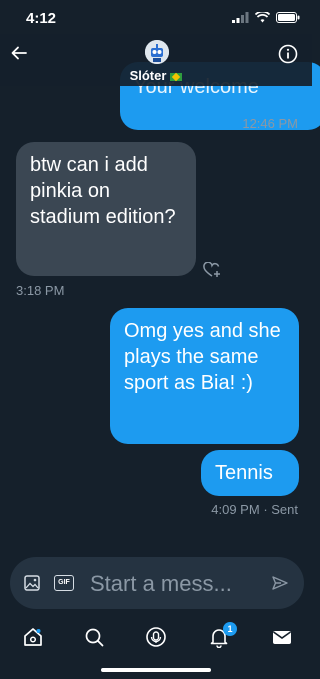 The image size is (320, 679). I want to click on wifi-icon, so click(262, 17).